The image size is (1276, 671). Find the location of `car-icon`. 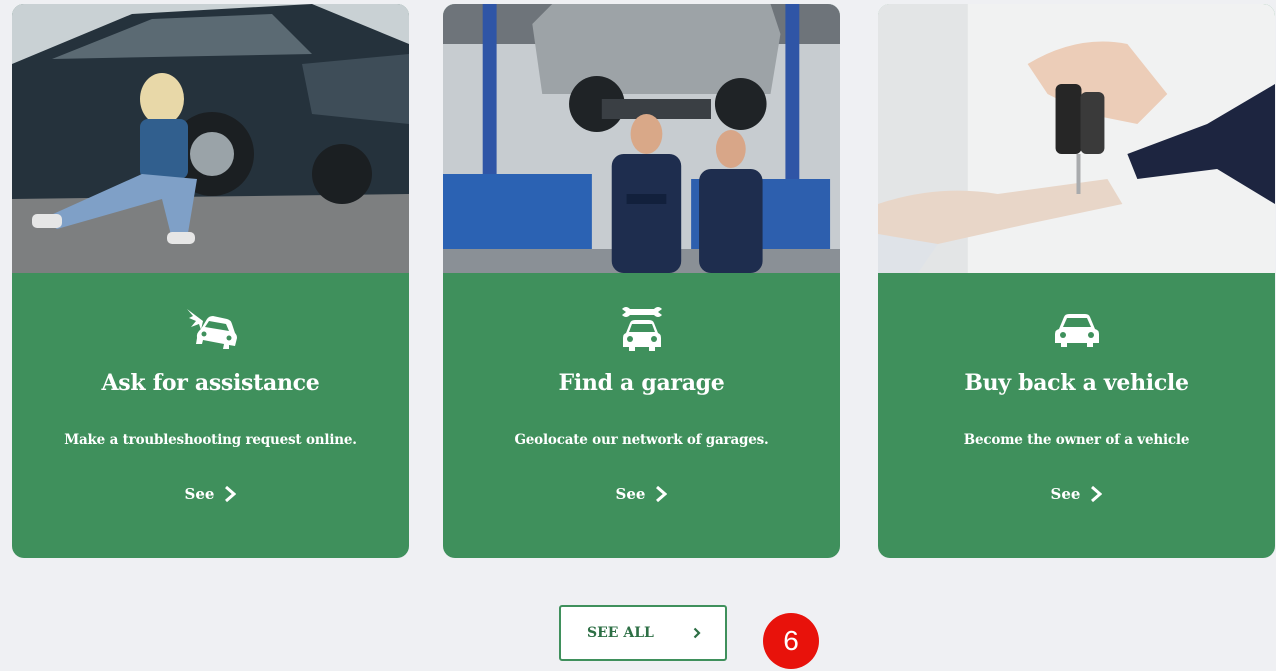

car-icon is located at coordinates (1077, 328).